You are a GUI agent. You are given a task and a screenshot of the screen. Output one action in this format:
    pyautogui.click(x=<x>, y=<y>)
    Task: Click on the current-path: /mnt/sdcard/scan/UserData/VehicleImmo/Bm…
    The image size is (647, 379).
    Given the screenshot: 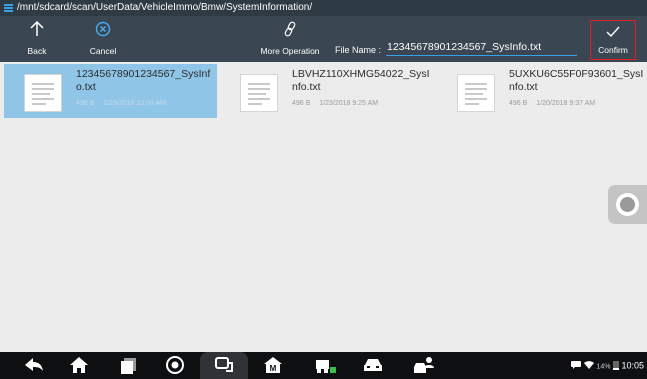 What is the action you would take?
    pyautogui.click(x=165, y=7)
    